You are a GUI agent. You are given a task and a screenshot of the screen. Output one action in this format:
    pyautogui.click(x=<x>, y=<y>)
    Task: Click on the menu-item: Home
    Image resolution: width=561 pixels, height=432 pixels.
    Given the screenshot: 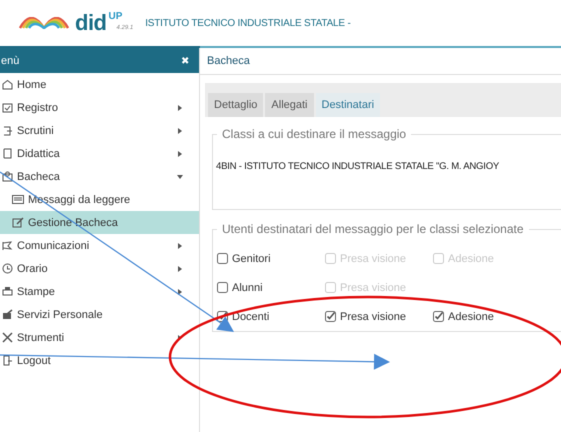 What is the action you would take?
    pyautogui.click(x=102, y=84)
    